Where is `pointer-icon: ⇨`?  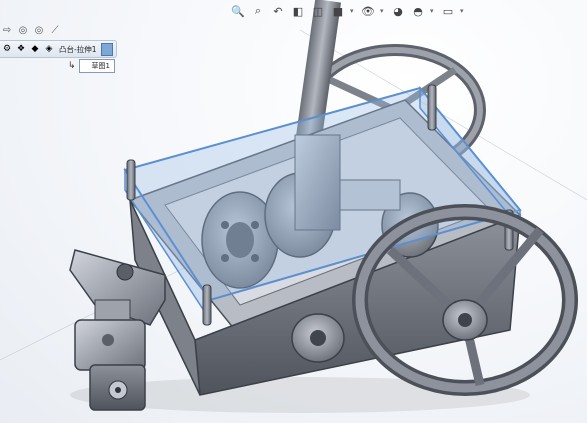
pointer-icon: ⇨ is located at coordinates (7, 30).